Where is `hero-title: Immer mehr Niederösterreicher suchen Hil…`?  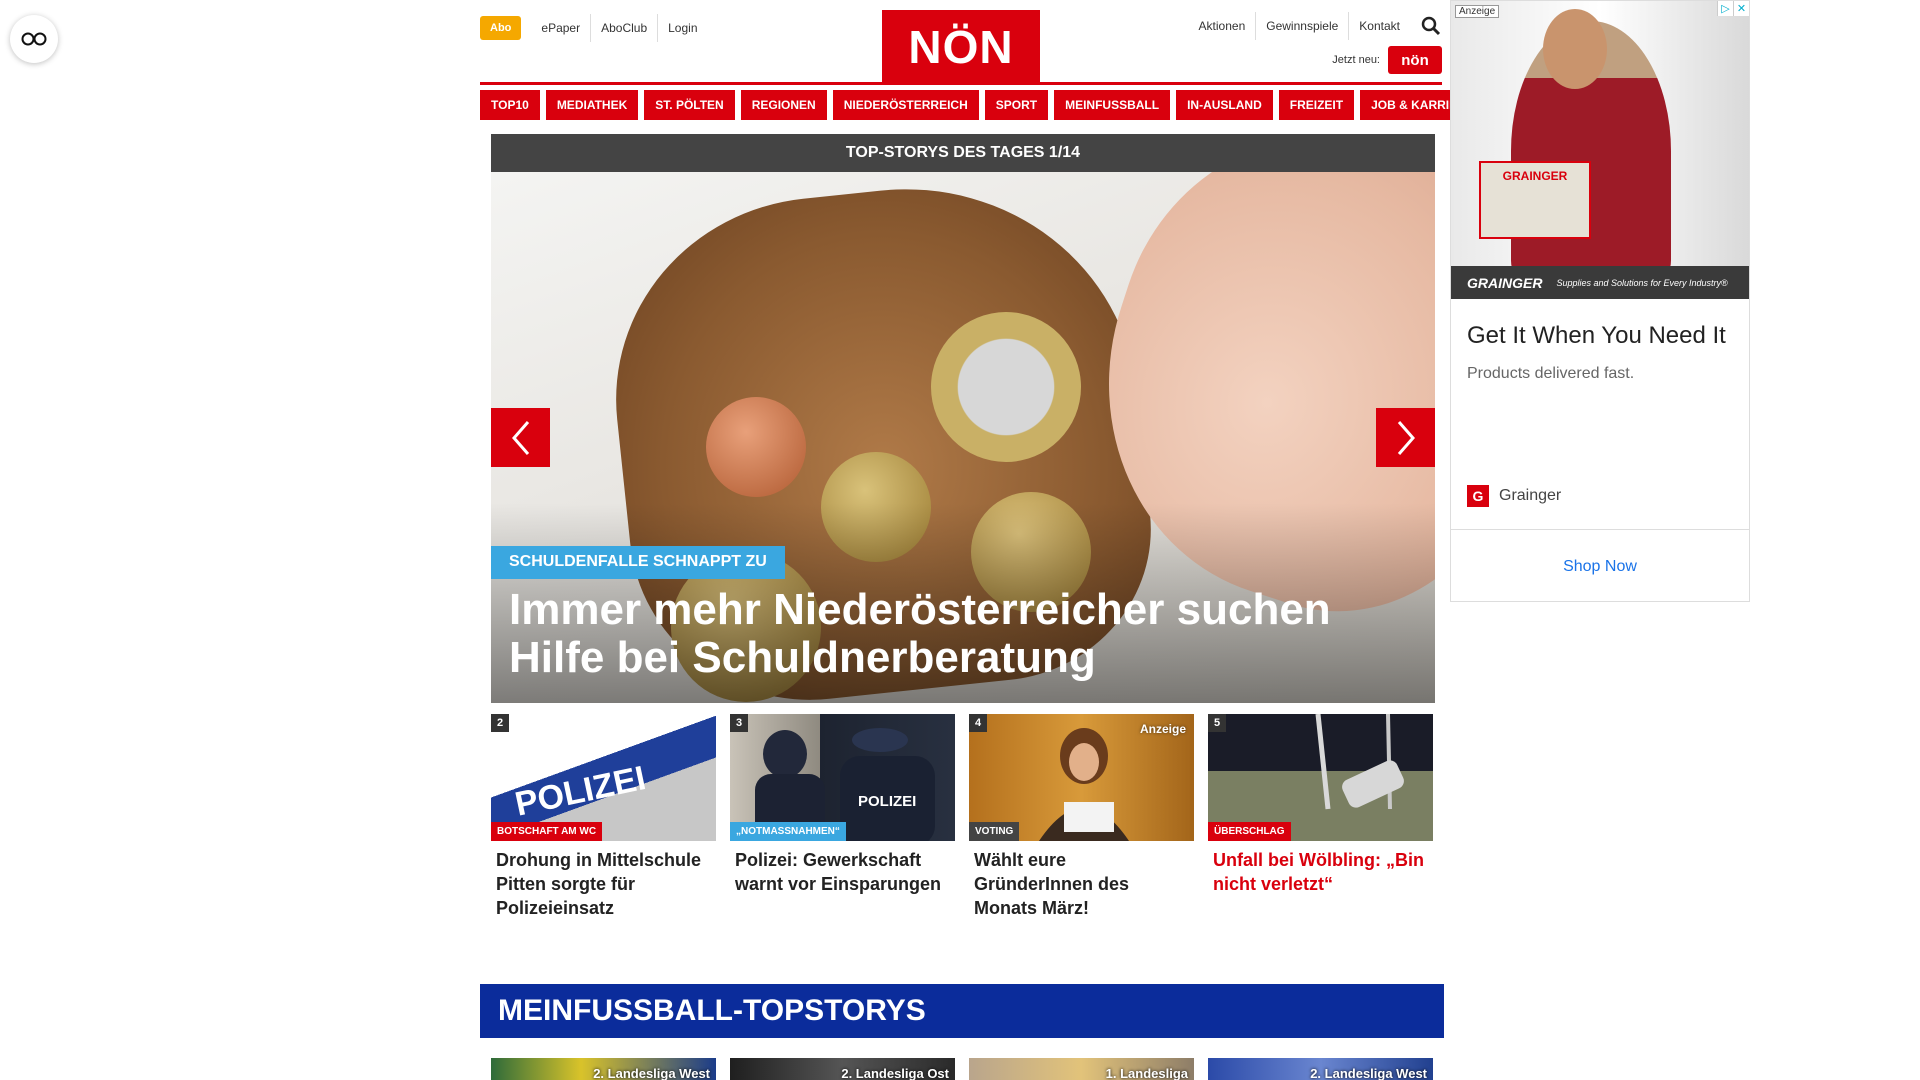 hero-title: Immer mehr Niederösterreicher suchen Hil… is located at coordinates (949, 634).